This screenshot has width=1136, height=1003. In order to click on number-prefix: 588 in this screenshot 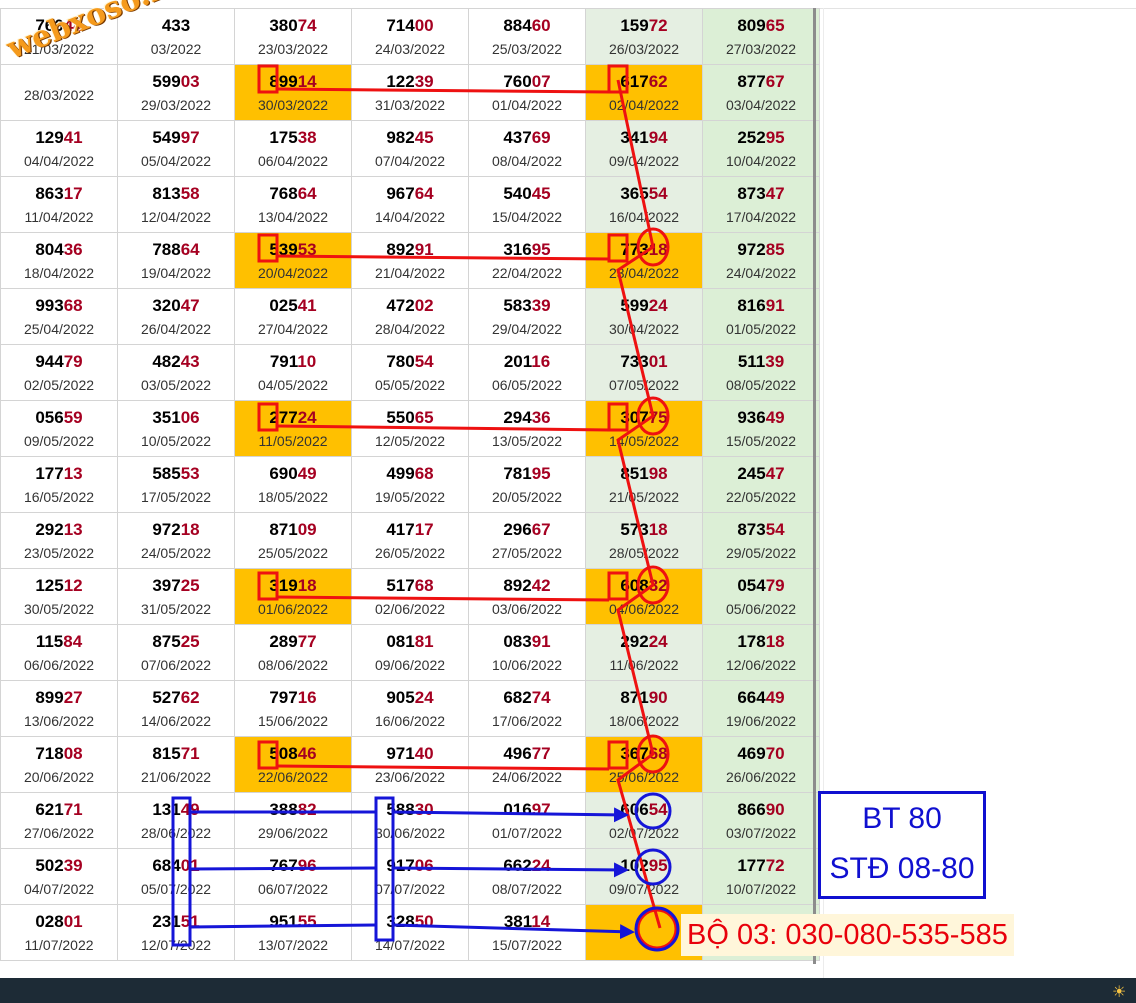, I will do `click(400, 809)`.